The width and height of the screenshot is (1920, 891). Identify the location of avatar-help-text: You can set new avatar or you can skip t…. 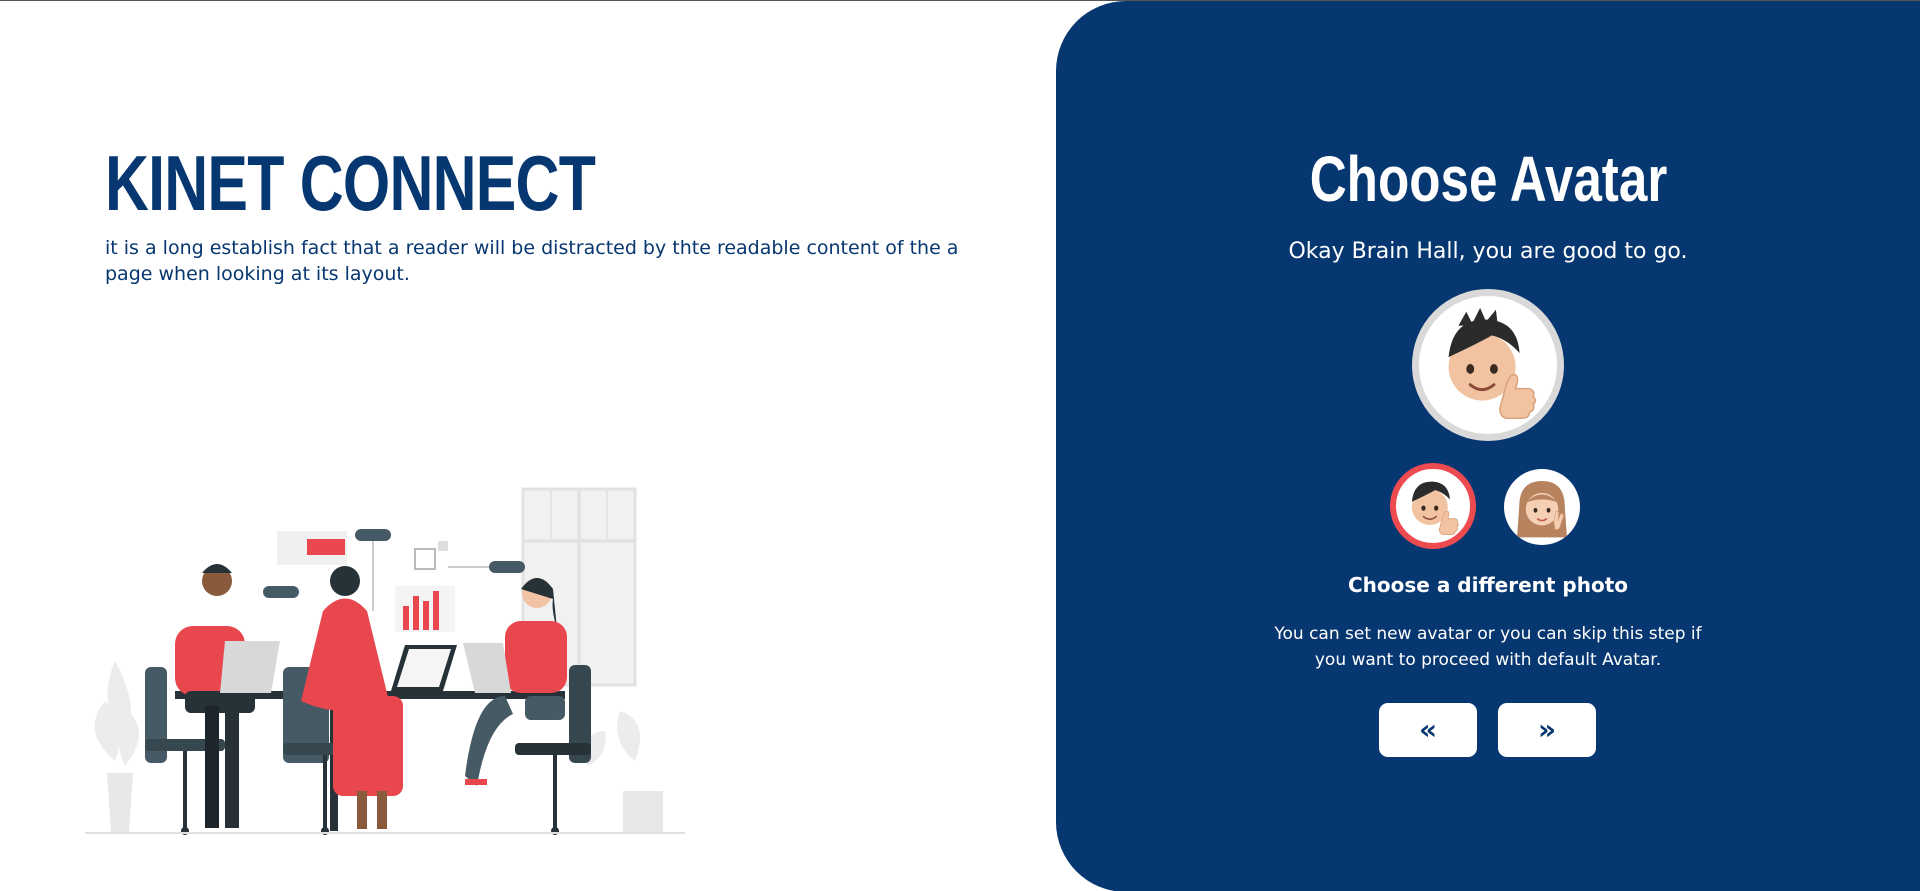
(1488, 647).